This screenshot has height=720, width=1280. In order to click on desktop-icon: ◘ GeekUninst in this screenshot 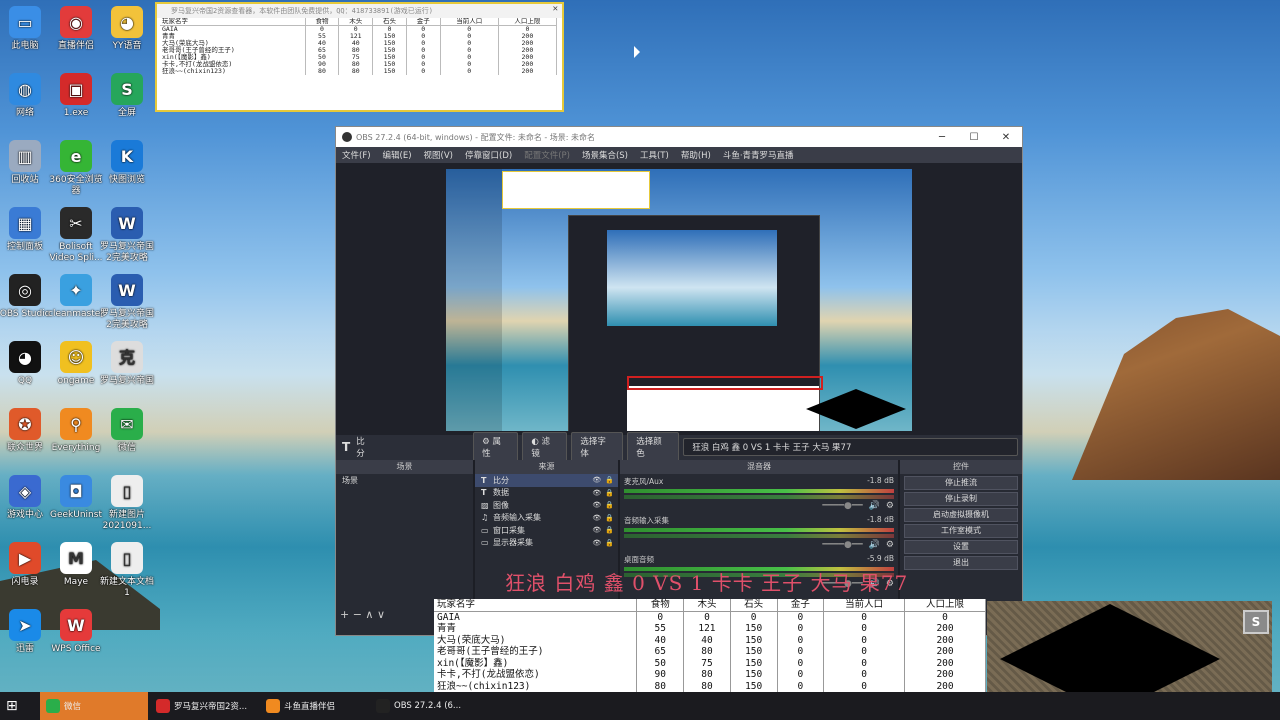, I will do `click(76, 498)`.